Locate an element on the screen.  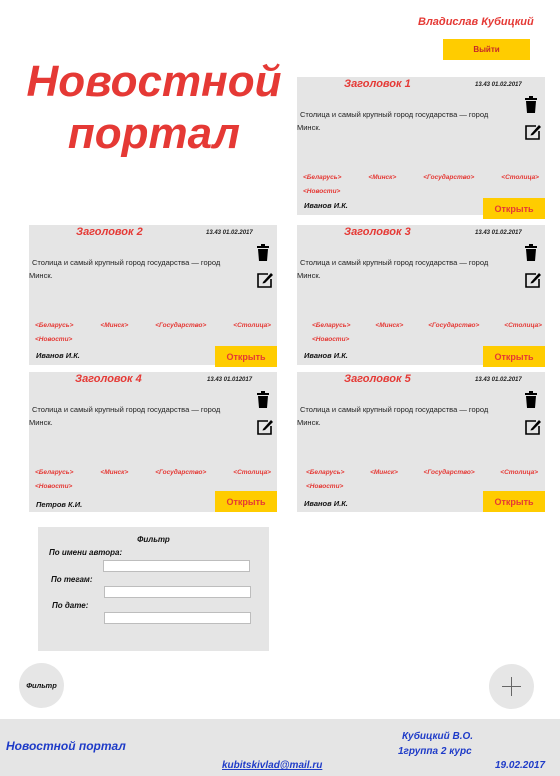
filter-tags-label: По тегам: is located at coordinates (72, 579).